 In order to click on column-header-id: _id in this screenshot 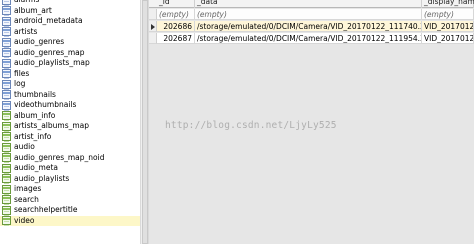, I will do `click(176, 4)`.